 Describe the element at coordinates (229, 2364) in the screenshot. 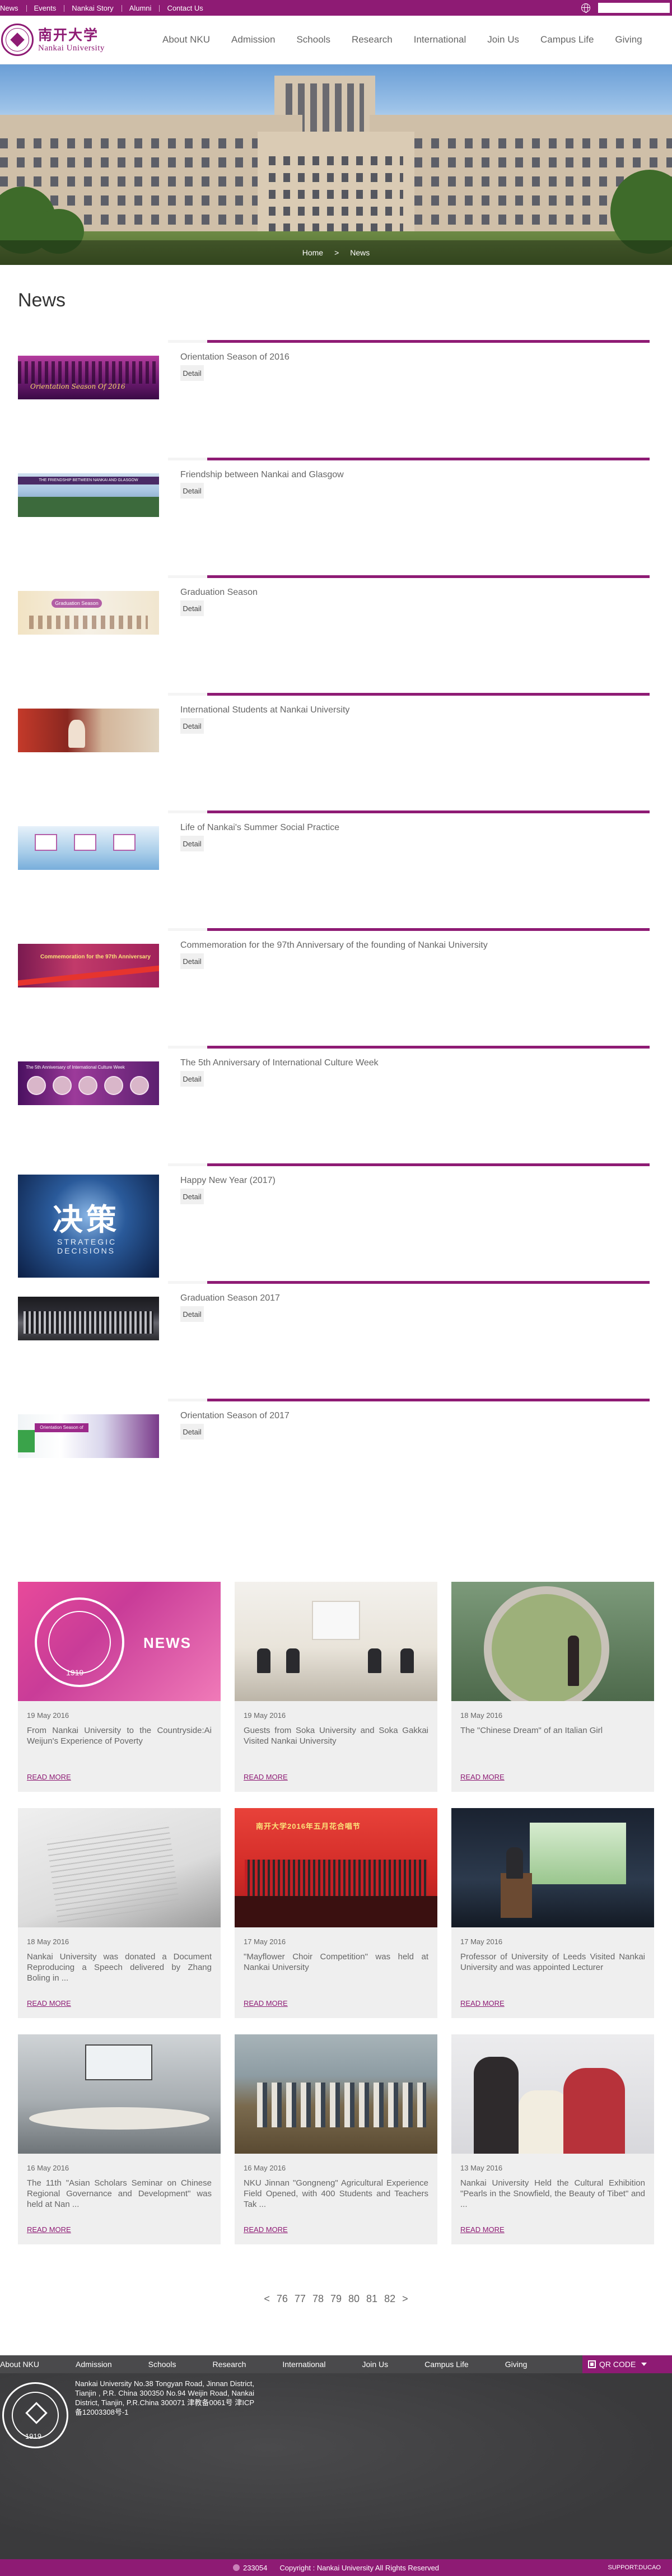

I see `footer-nav-research: Research` at that location.